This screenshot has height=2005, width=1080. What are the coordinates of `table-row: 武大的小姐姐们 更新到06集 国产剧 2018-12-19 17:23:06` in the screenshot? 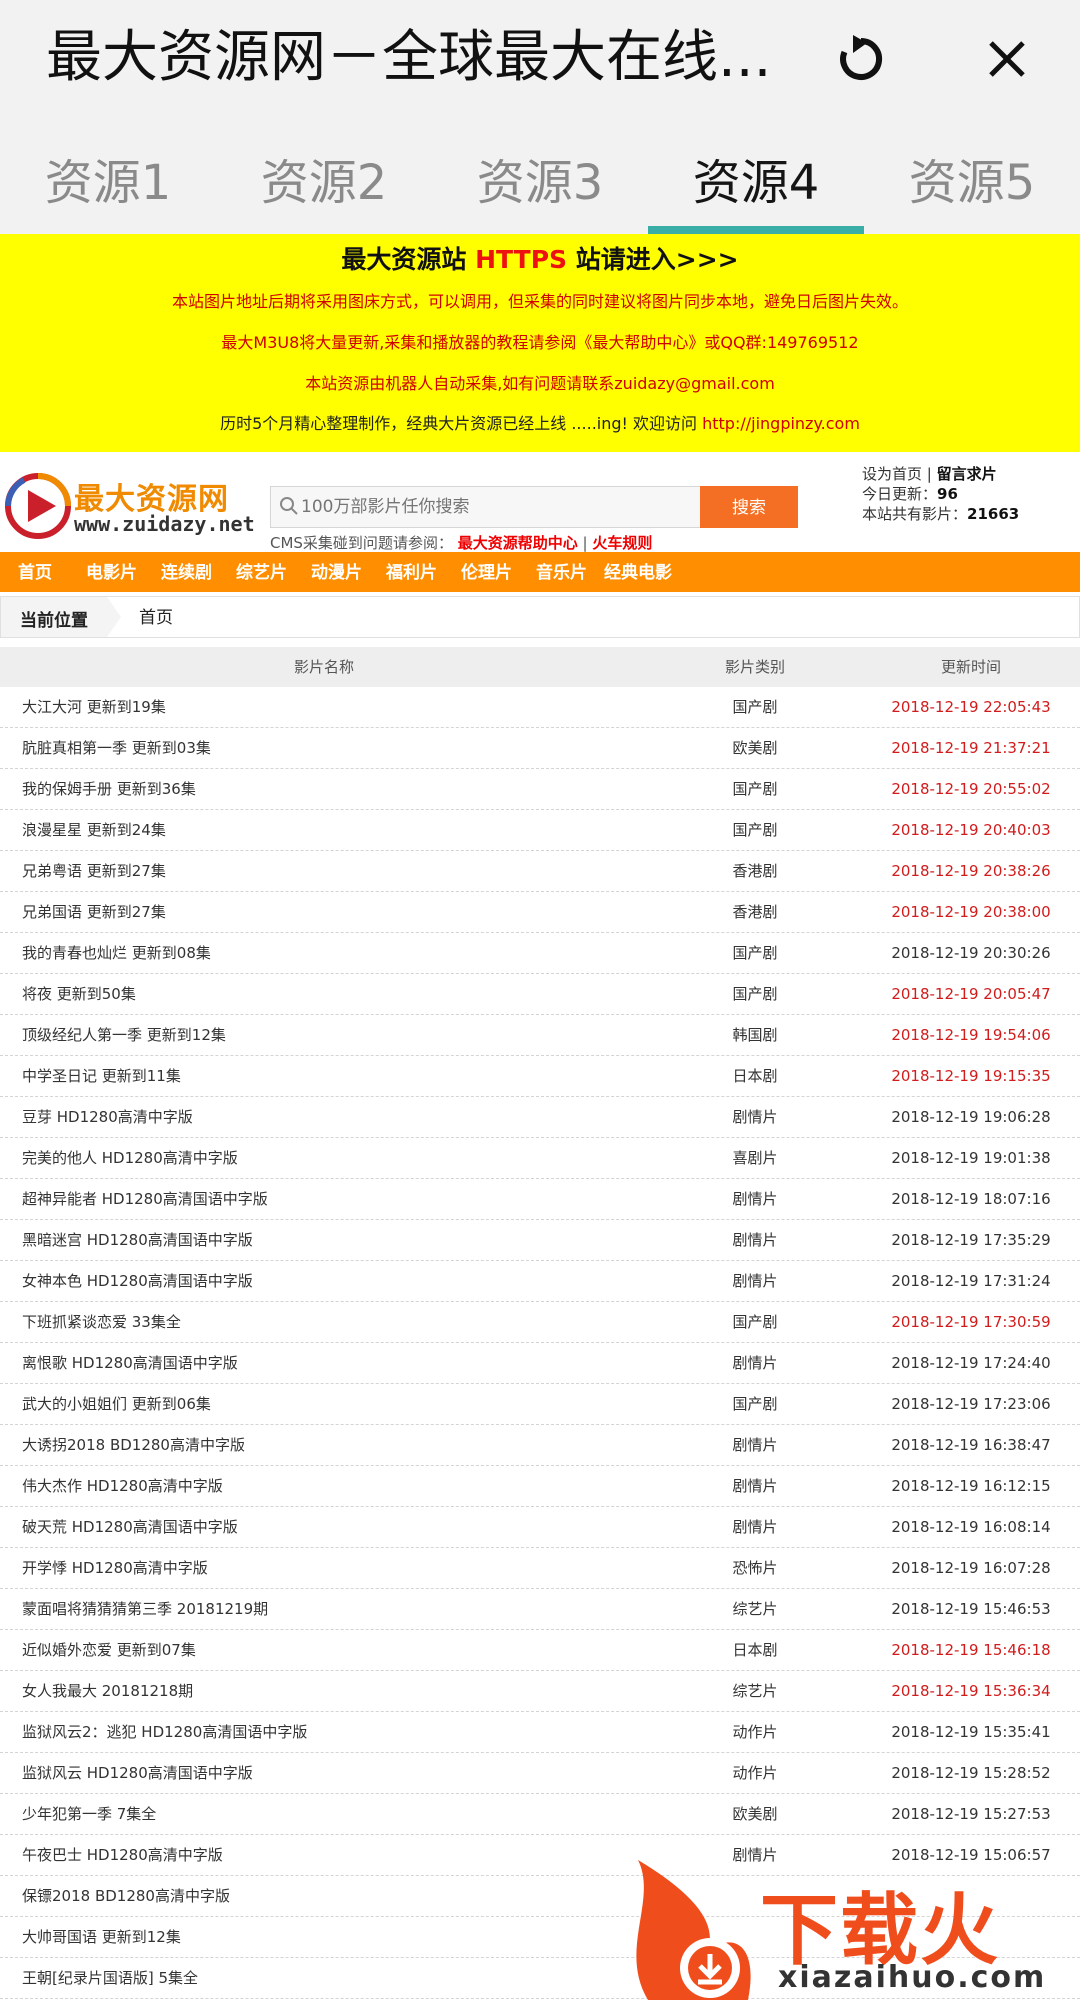 It's located at (540, 1404).